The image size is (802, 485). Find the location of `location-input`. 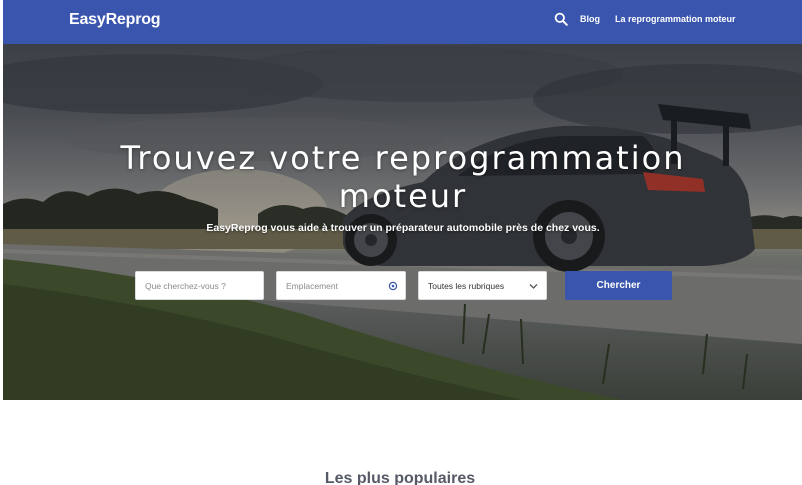

location-input is located at coordinates (341, 285).